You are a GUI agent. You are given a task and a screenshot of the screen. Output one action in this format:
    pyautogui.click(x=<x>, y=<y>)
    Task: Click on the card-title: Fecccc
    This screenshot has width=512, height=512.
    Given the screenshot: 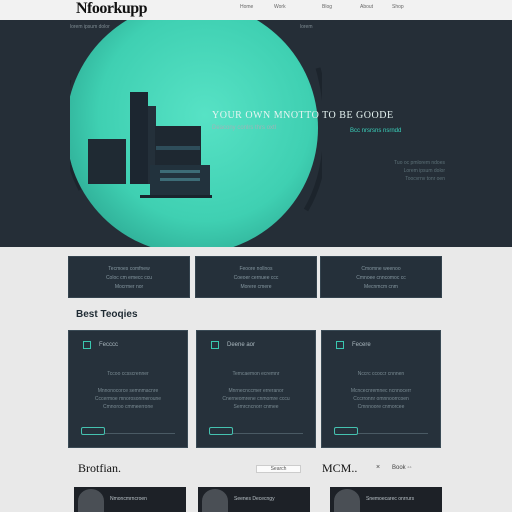 What is the action you would take?
    pyautogui.click(x=109, y=345)
    